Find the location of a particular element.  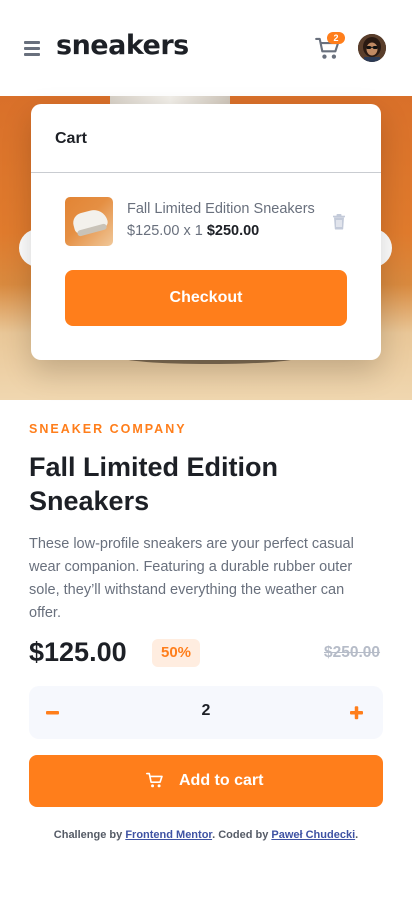

menu-icon is located at coordinates (32, 48).